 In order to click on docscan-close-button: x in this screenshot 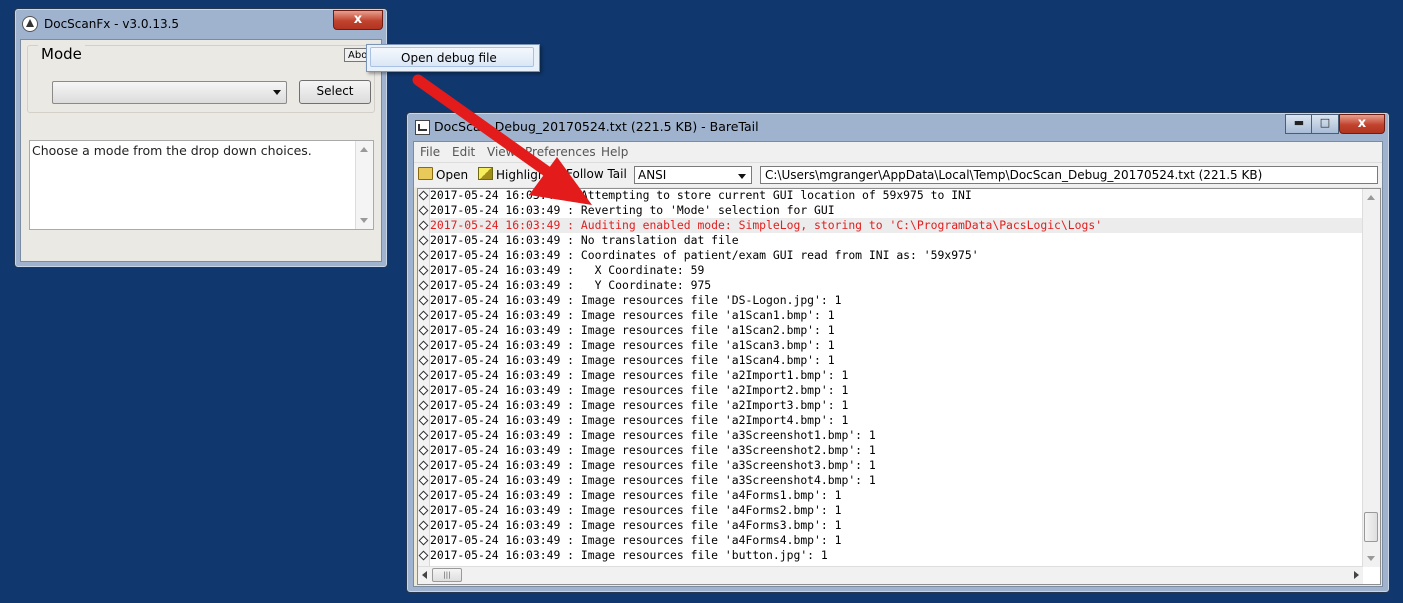, I will do `click(358, 20)`.